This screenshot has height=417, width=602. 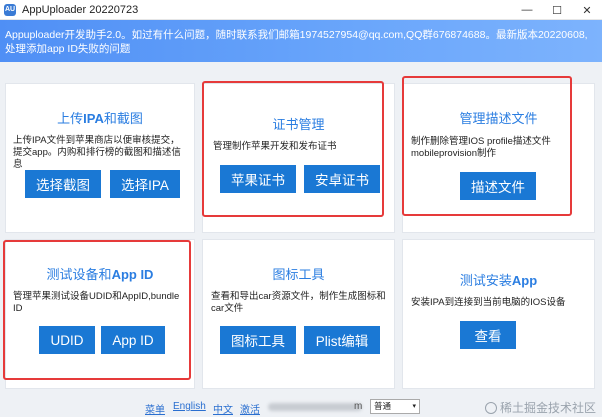 What do you see at coordinates (315, 407) in the screenshot?
I see `redacted-email` at bounding box center [315, 407].